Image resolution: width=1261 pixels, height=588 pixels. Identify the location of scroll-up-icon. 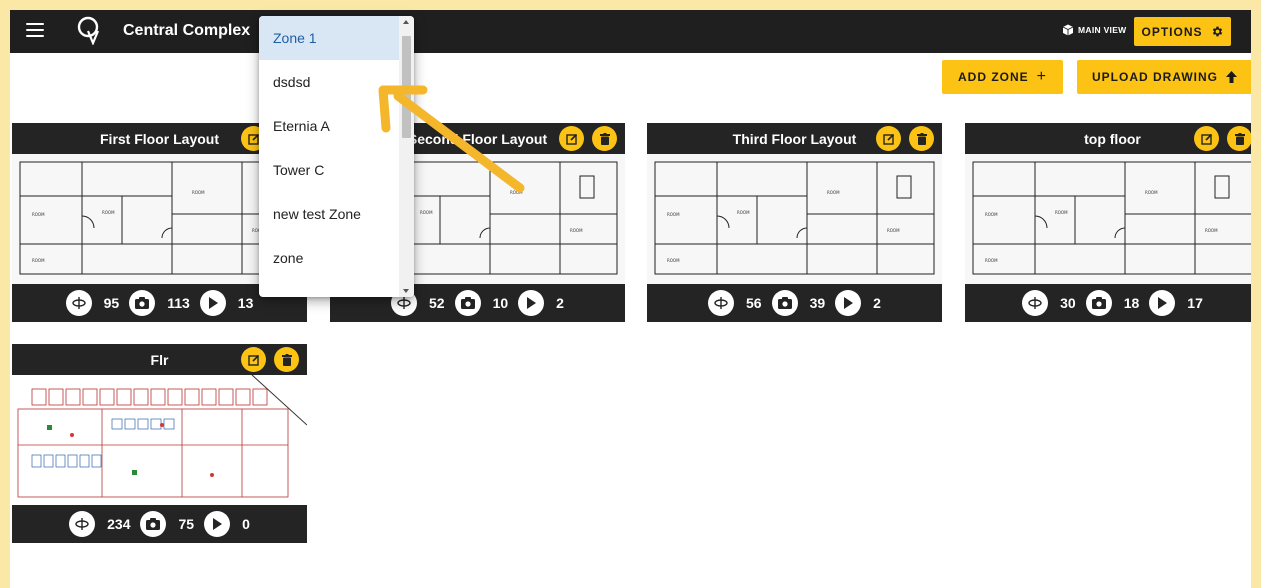
(406, 22).